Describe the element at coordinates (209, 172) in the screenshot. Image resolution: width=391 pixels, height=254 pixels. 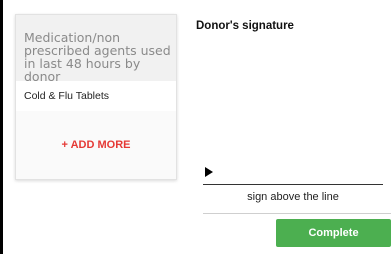
I see `signature-start-arrow-icon` at that location.